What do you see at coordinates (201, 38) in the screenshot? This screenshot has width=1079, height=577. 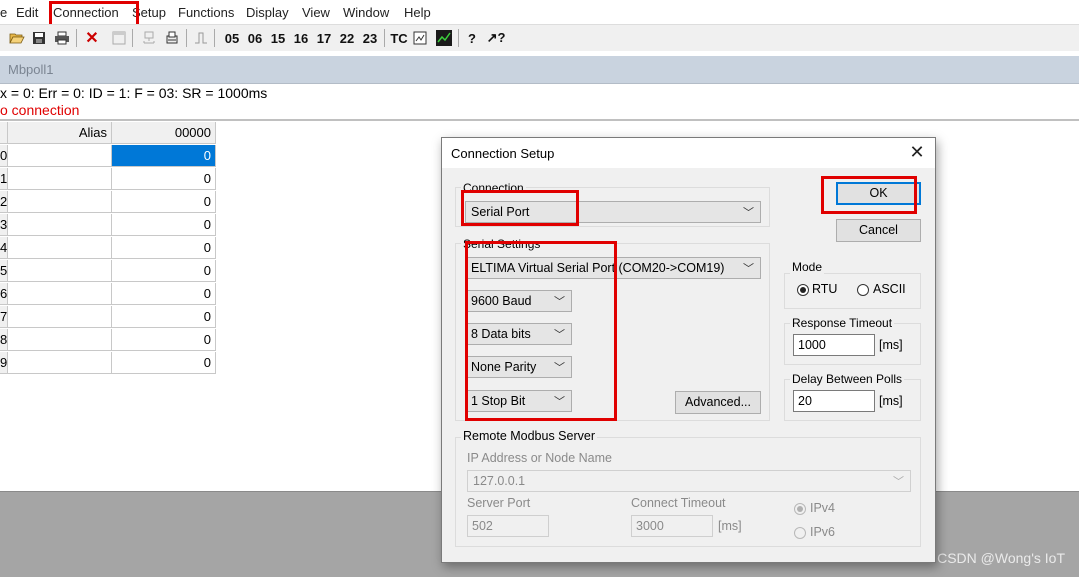 I see `pulse-icon` at bounding box center [201, 38].